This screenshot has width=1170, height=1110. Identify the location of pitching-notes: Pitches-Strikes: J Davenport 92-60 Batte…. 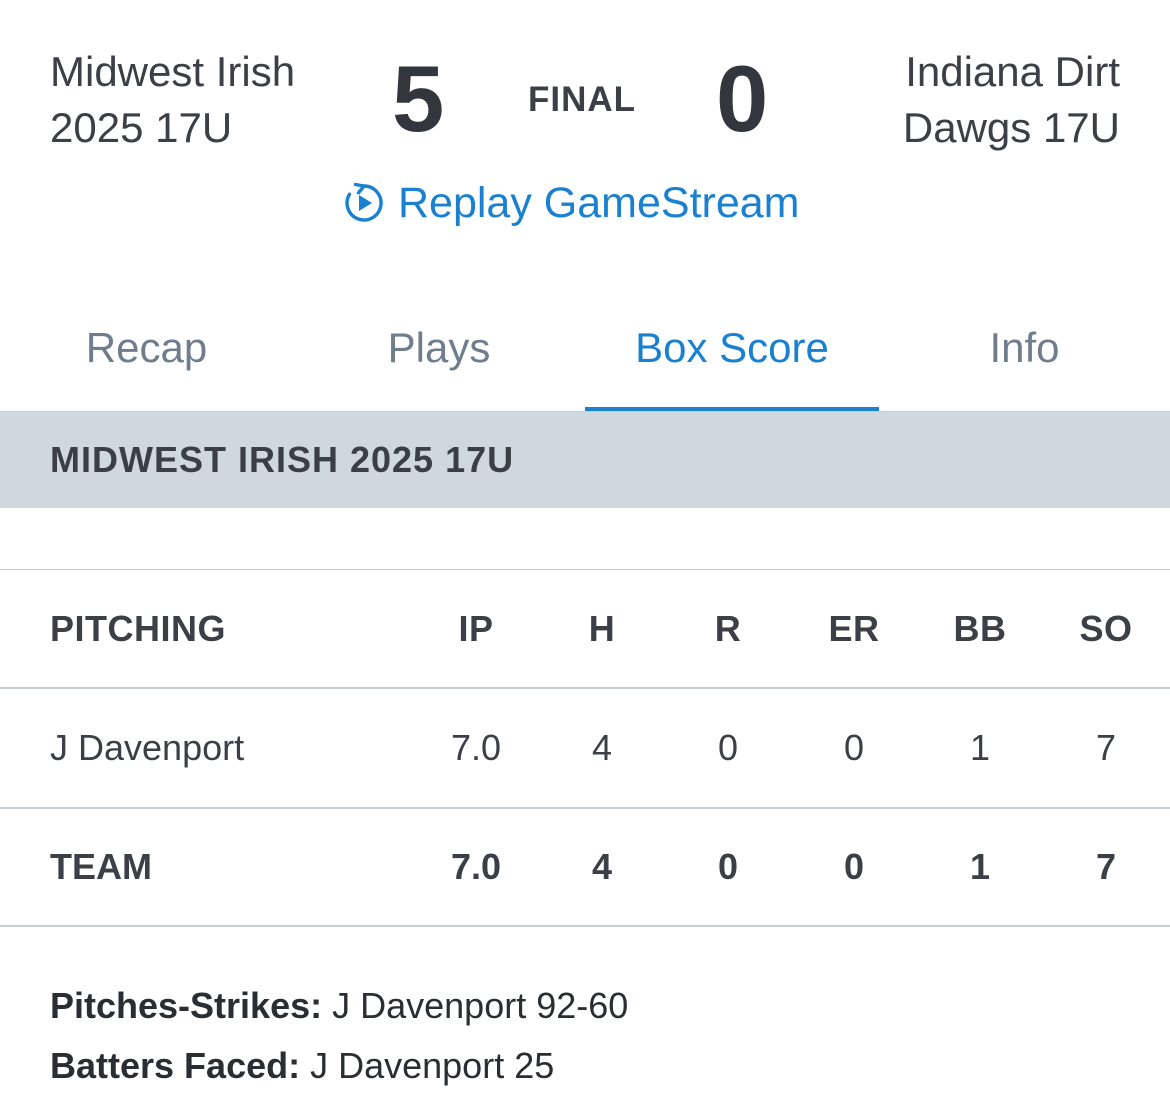
(339, 1036).